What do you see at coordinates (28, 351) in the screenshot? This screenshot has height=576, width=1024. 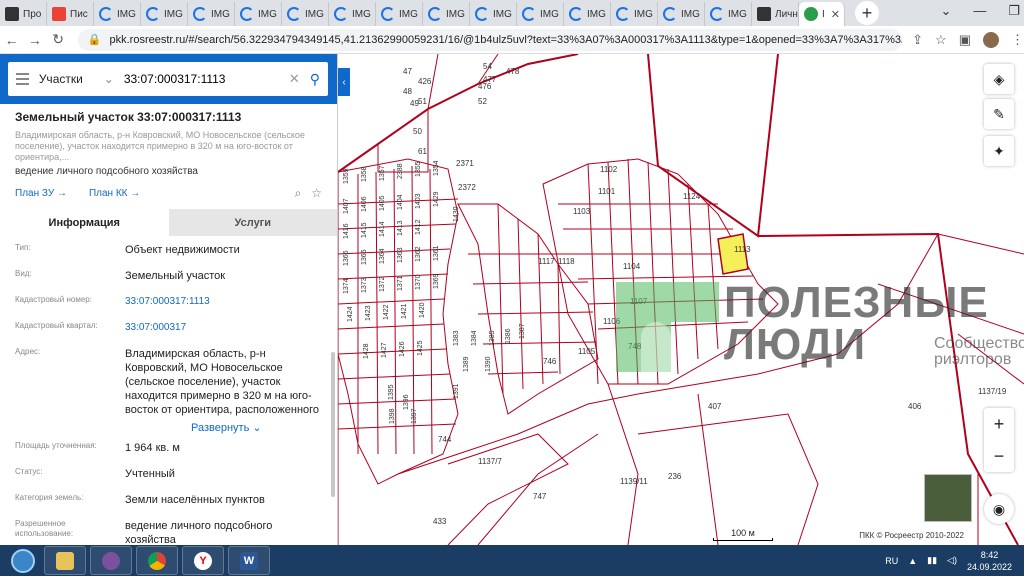 I see `info-row-label: Адрес:` at bounding box center [28, 351].